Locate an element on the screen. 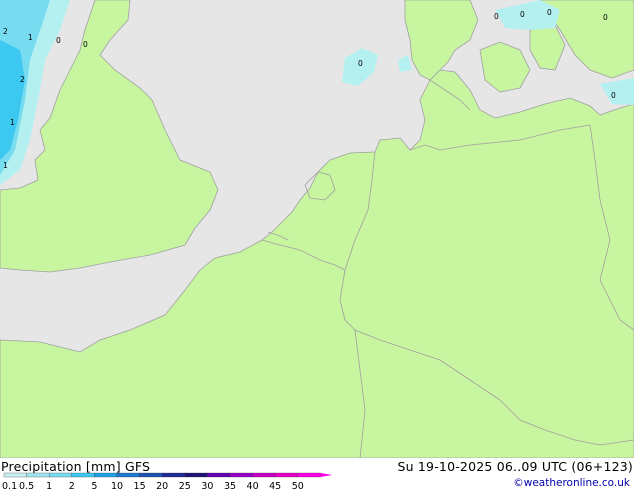  legend-label: 50 is located at coordinates (298, 485).